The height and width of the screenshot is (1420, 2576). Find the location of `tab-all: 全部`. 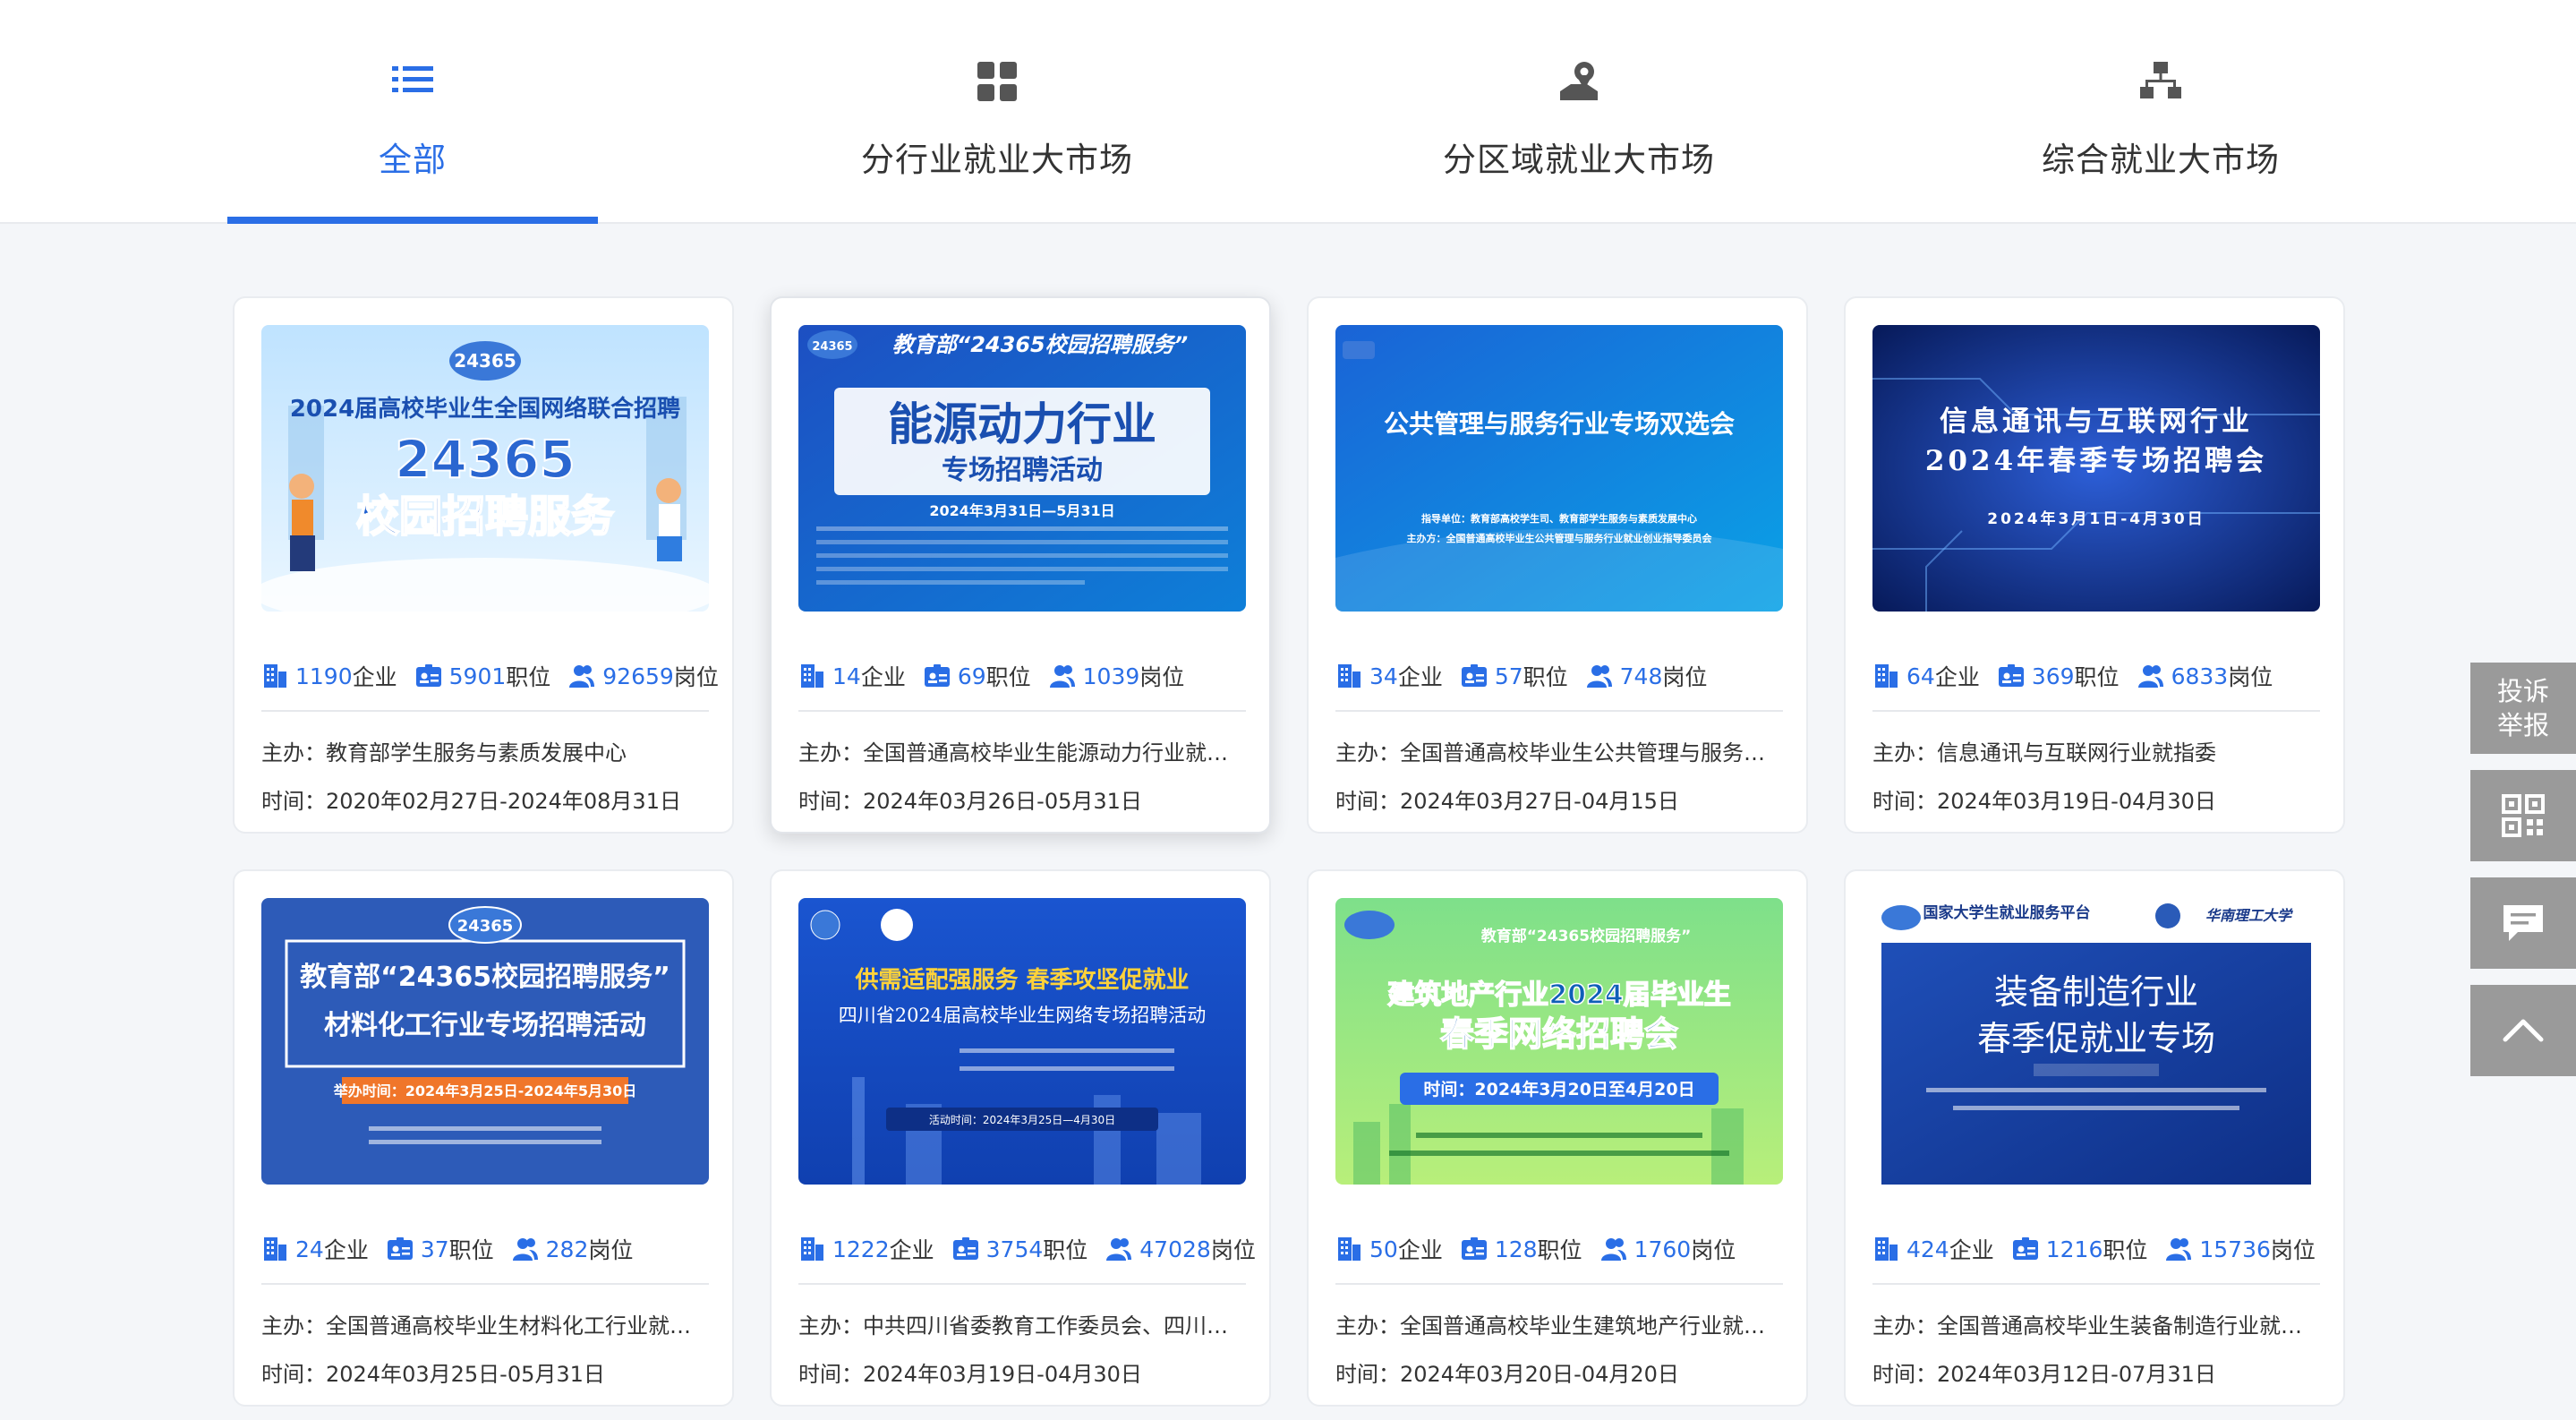

tab-all: 全部 is located at coordinates (412, 112).